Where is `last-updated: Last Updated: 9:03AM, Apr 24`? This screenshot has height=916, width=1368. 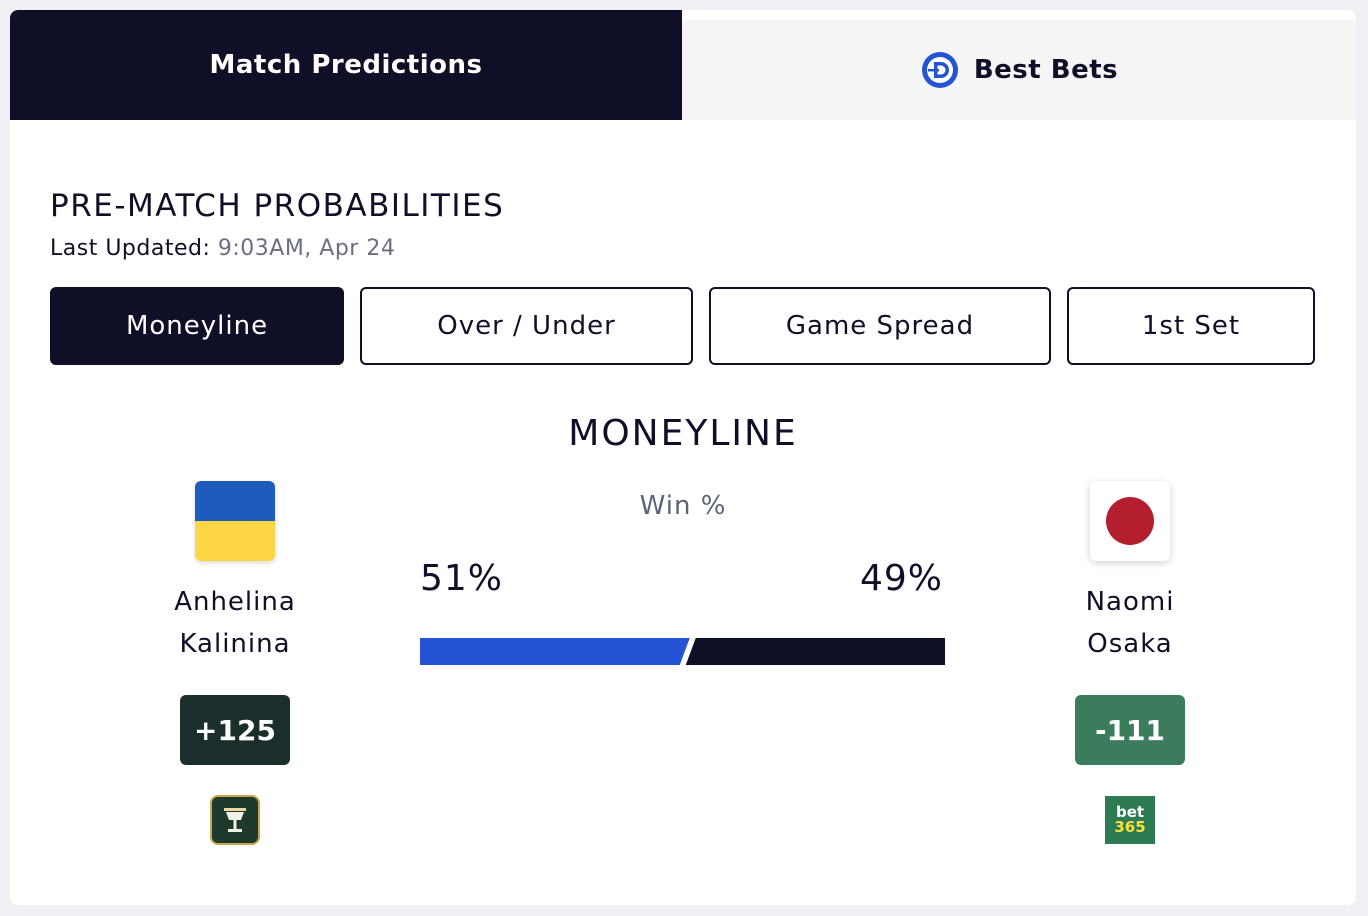 last-updated: Last Updated: 9:03AM, Apr 24 is located at coordinates (222, 248).